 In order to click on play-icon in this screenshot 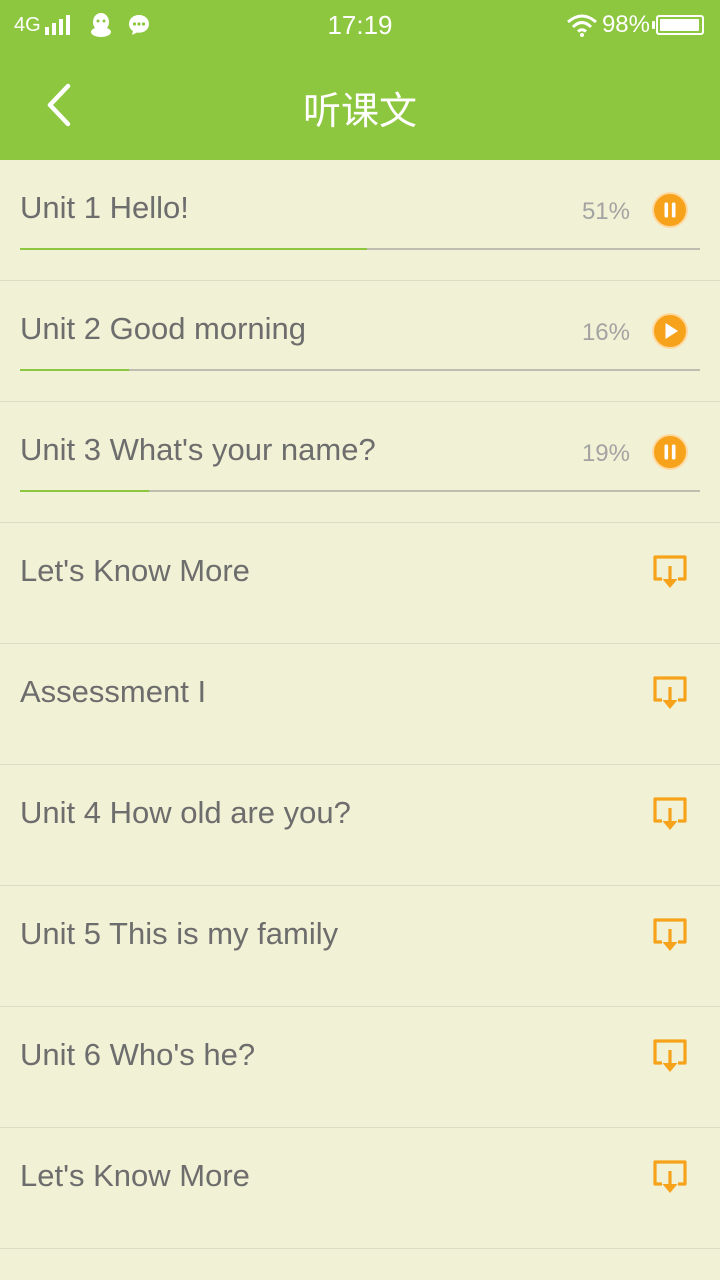, I will do `click(670, 331)`.